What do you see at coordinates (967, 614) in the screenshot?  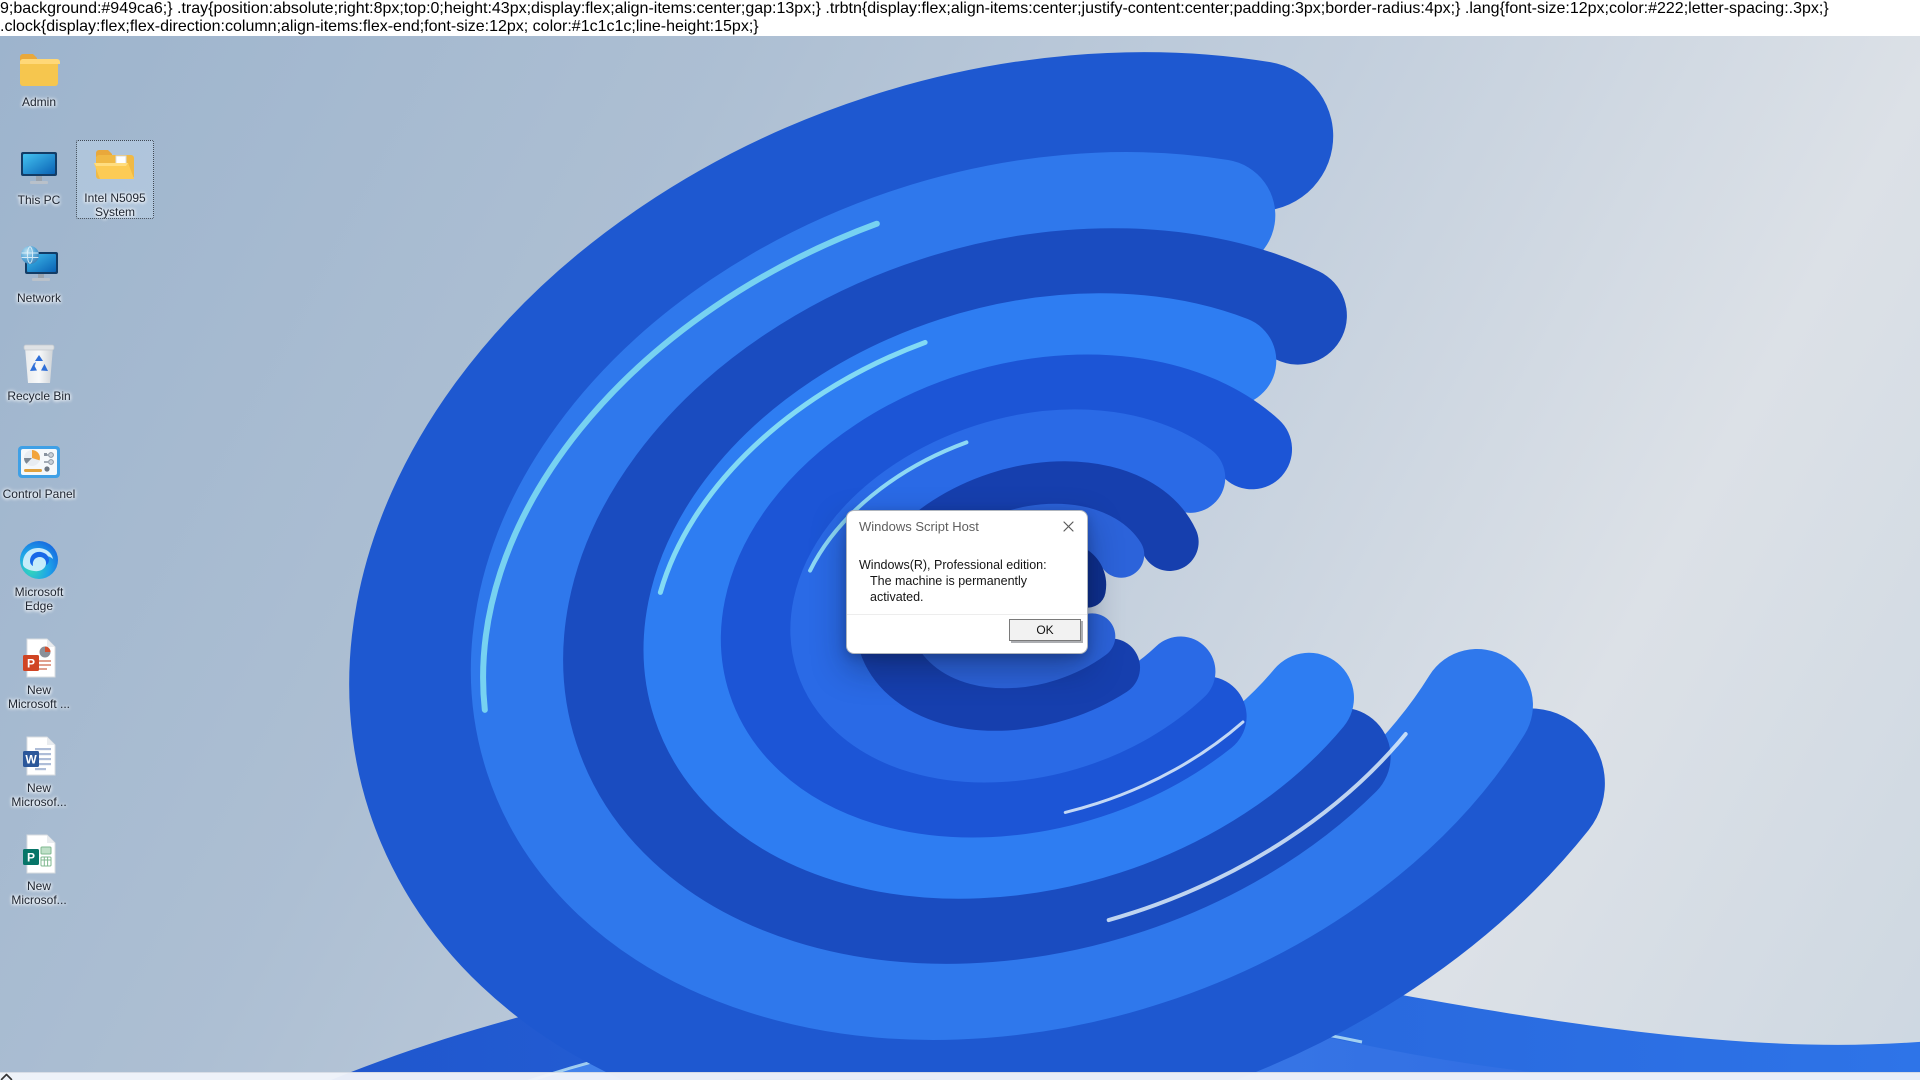 I see `dialog-footer-divider` at bounding box center [967, 614].